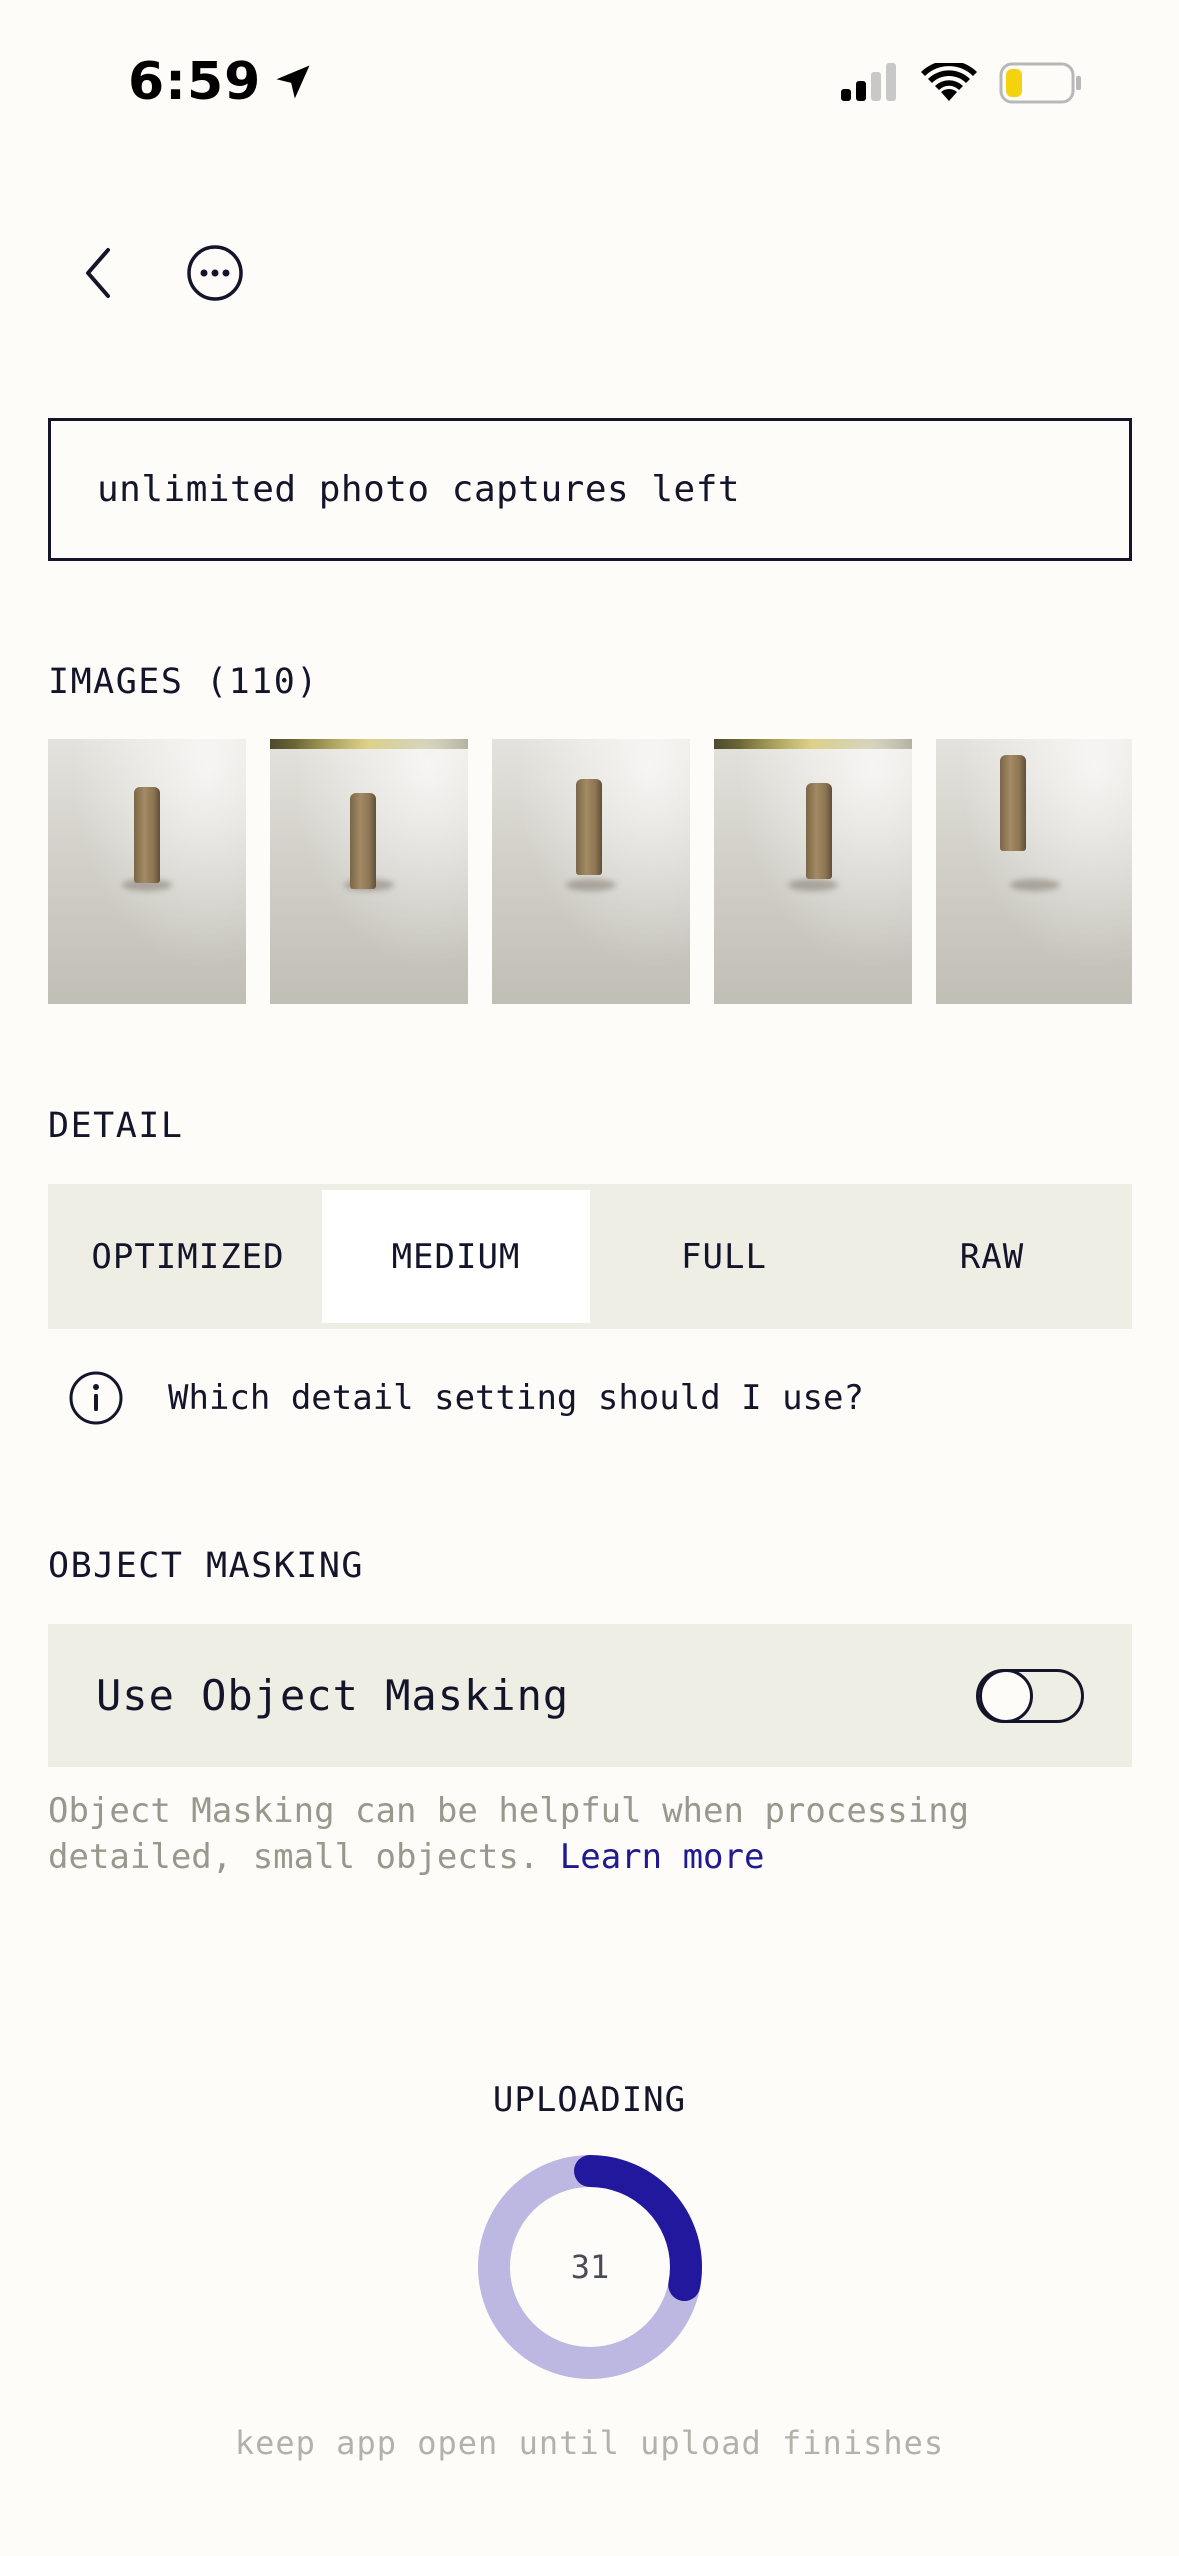 The height and width of the screenshot is (2556, 1179). I want to click on detail-segmented-control: OPTIMIZED MEDIUM FULL RAW, so click(590, 1256).